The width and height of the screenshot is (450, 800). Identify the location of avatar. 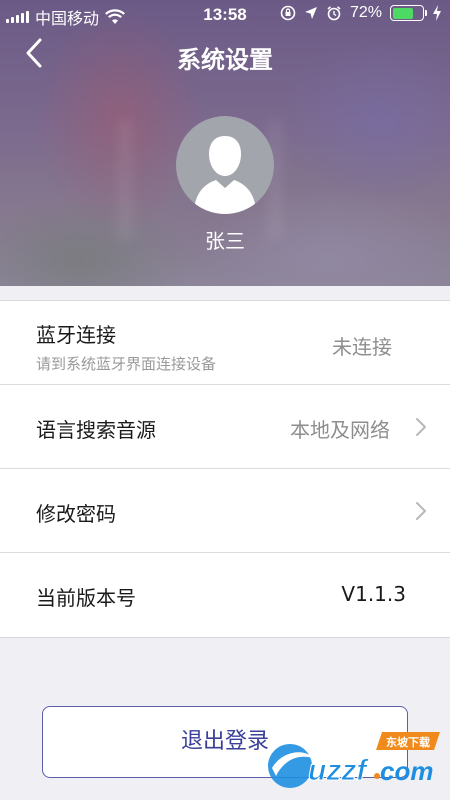
(225, 165).